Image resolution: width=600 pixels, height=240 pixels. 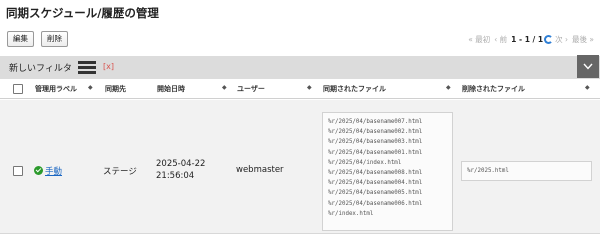 I want to click on filter-toggle-button, so click(x=588, y=66).